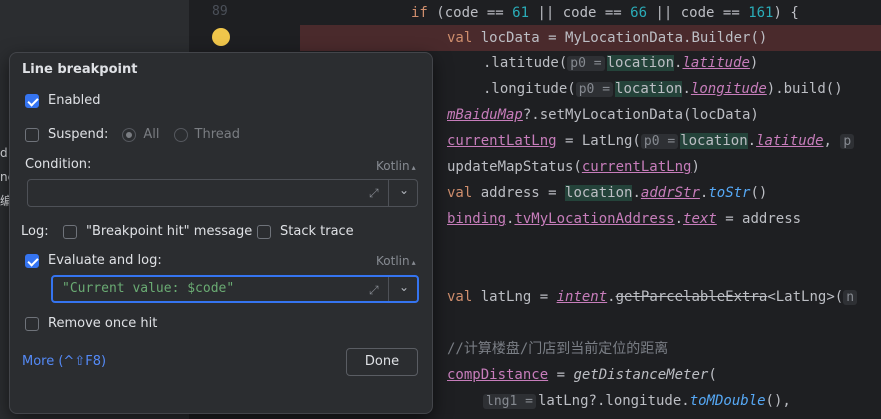  What do you see at coordinates (607, 193) in the screenshot?
I see `code-line: val address = location.addrStr.toStr()` at bounding box center [607, 193].